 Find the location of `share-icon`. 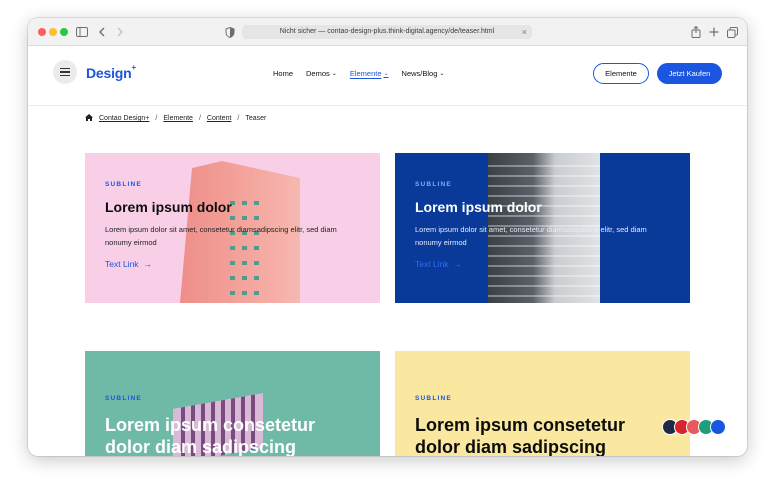

share-icon is located at coordinates (696, 32).